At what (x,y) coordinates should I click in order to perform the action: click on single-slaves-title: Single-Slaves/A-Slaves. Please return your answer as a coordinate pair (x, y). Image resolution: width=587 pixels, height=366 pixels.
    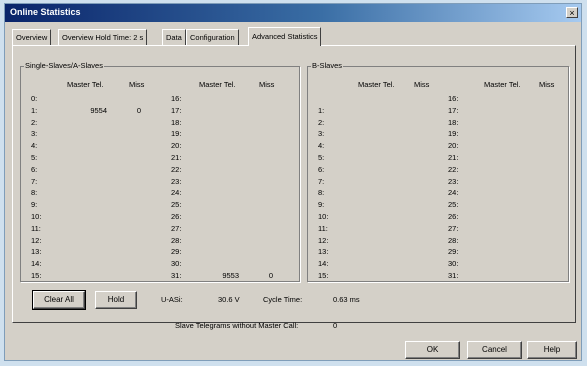
    Looking at the image, I should click on (64, 65).